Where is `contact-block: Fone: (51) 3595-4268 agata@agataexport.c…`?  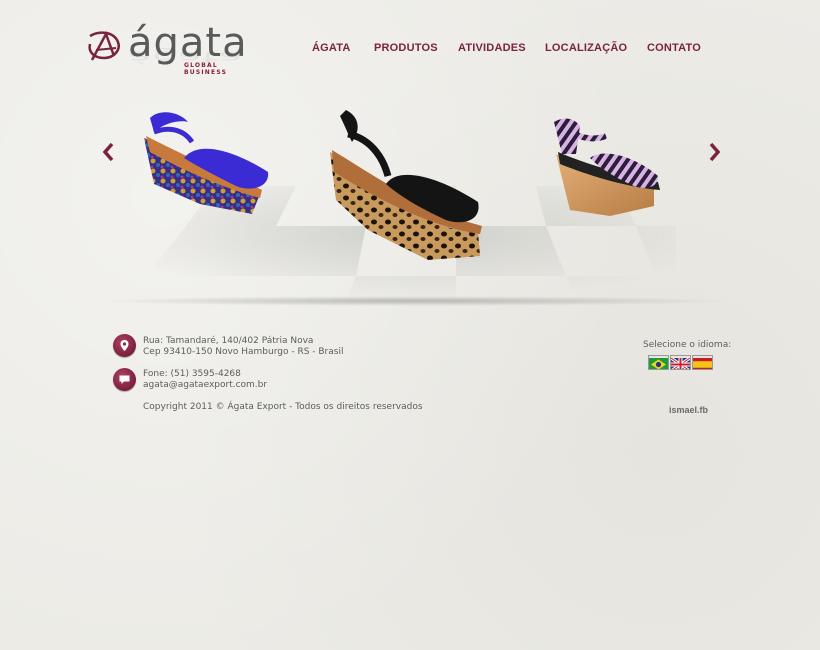 contact-block: Fone: (51) 3595-4268 agata@agataexport.c… is located at coordinates (205, 380).